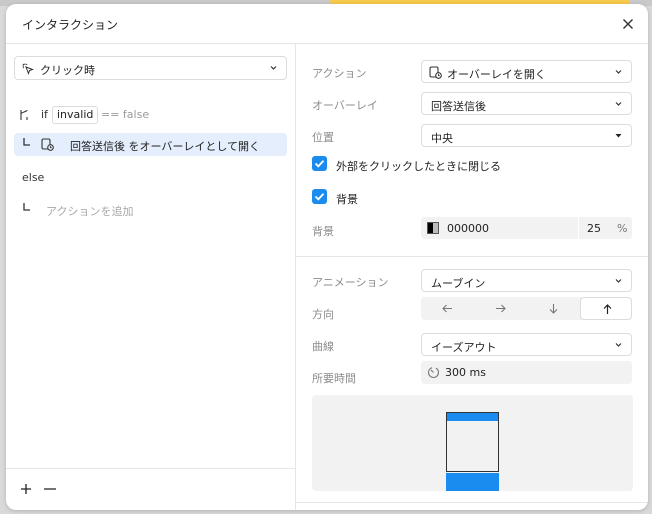 The width and height of the screenshot is (652, 514). Describe the element at coordinates (465, 372) in the screenshot. I see `duration-value: 300 ms` at that location.